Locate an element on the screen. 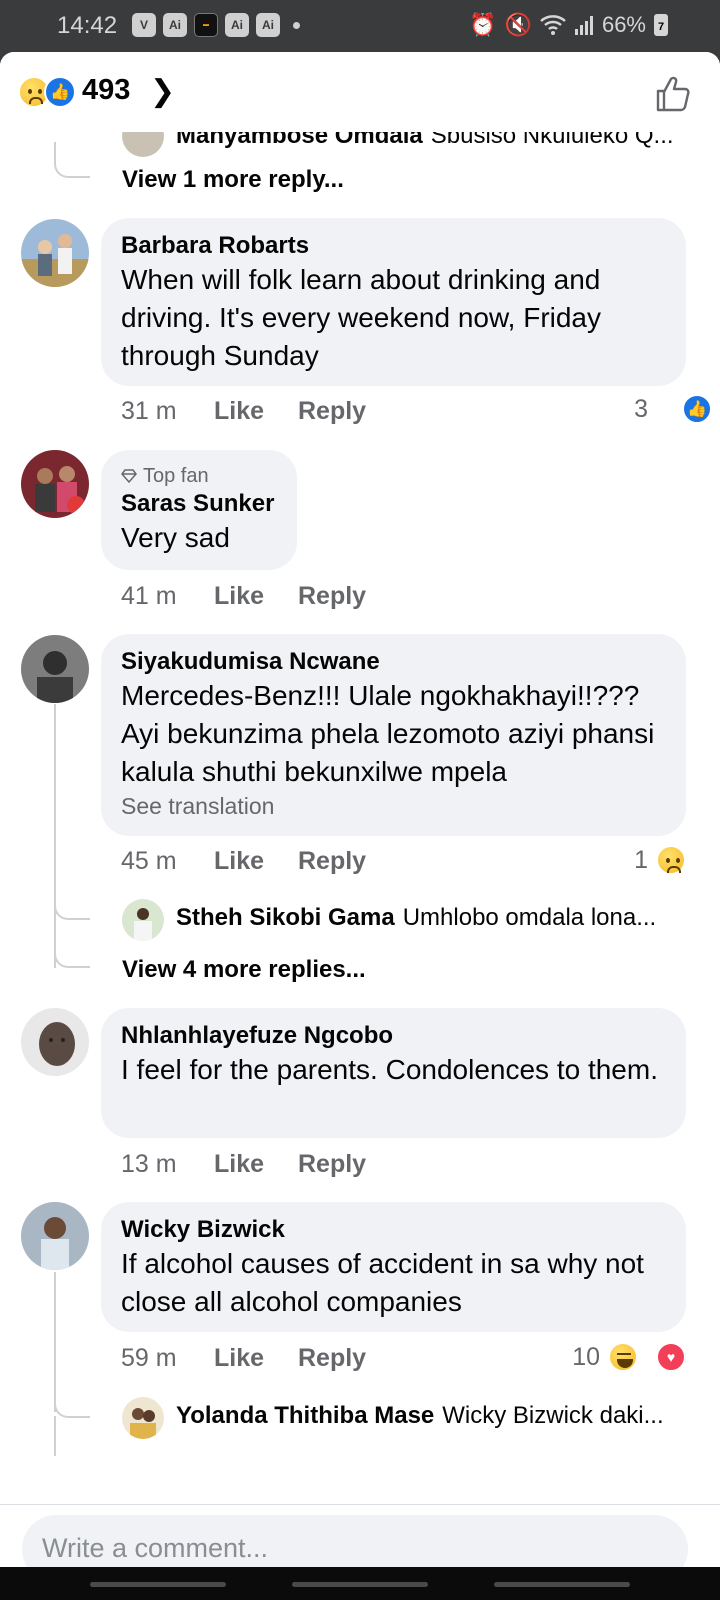 This screenshot has width=720, height=1600. reaction-summary-bar: 👍 493 ❯ is located at coordinates (360, 92).